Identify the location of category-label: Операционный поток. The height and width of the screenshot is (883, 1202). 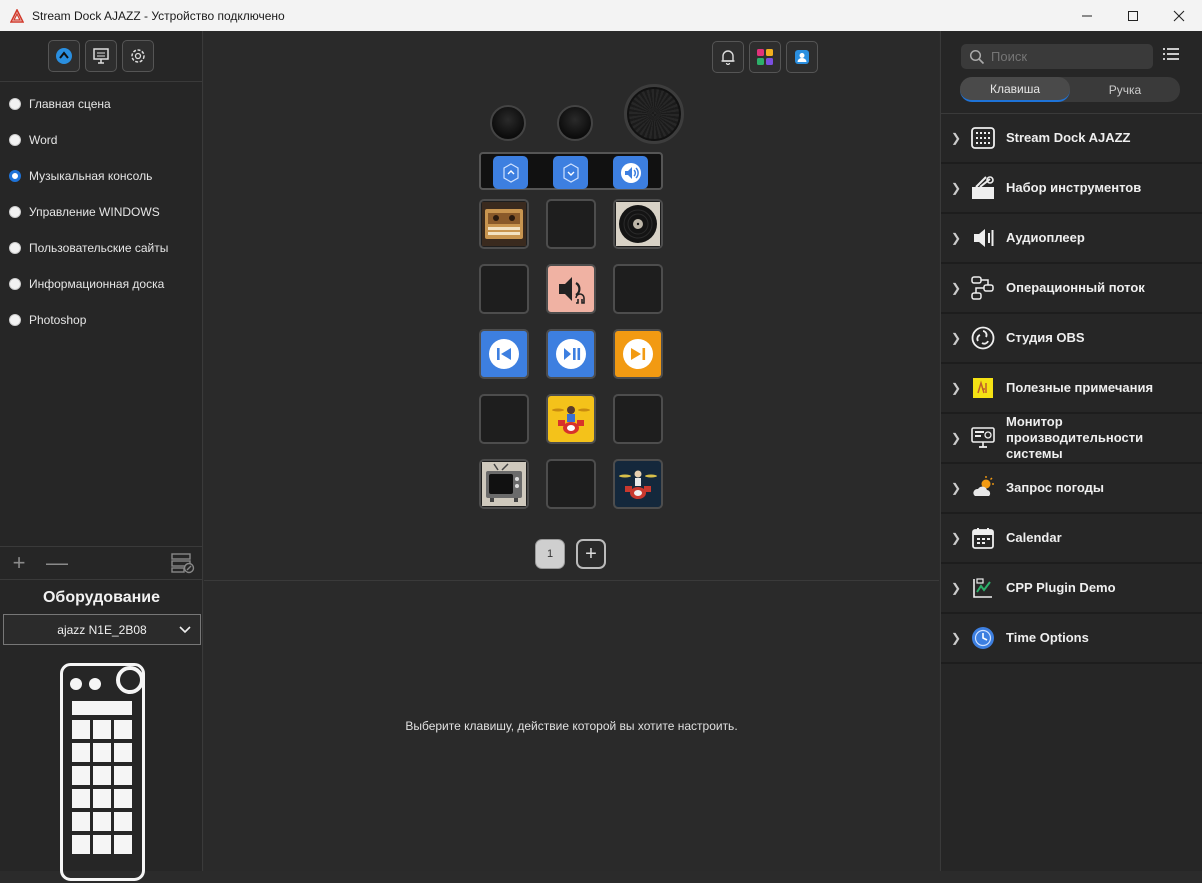
(1075, 287).